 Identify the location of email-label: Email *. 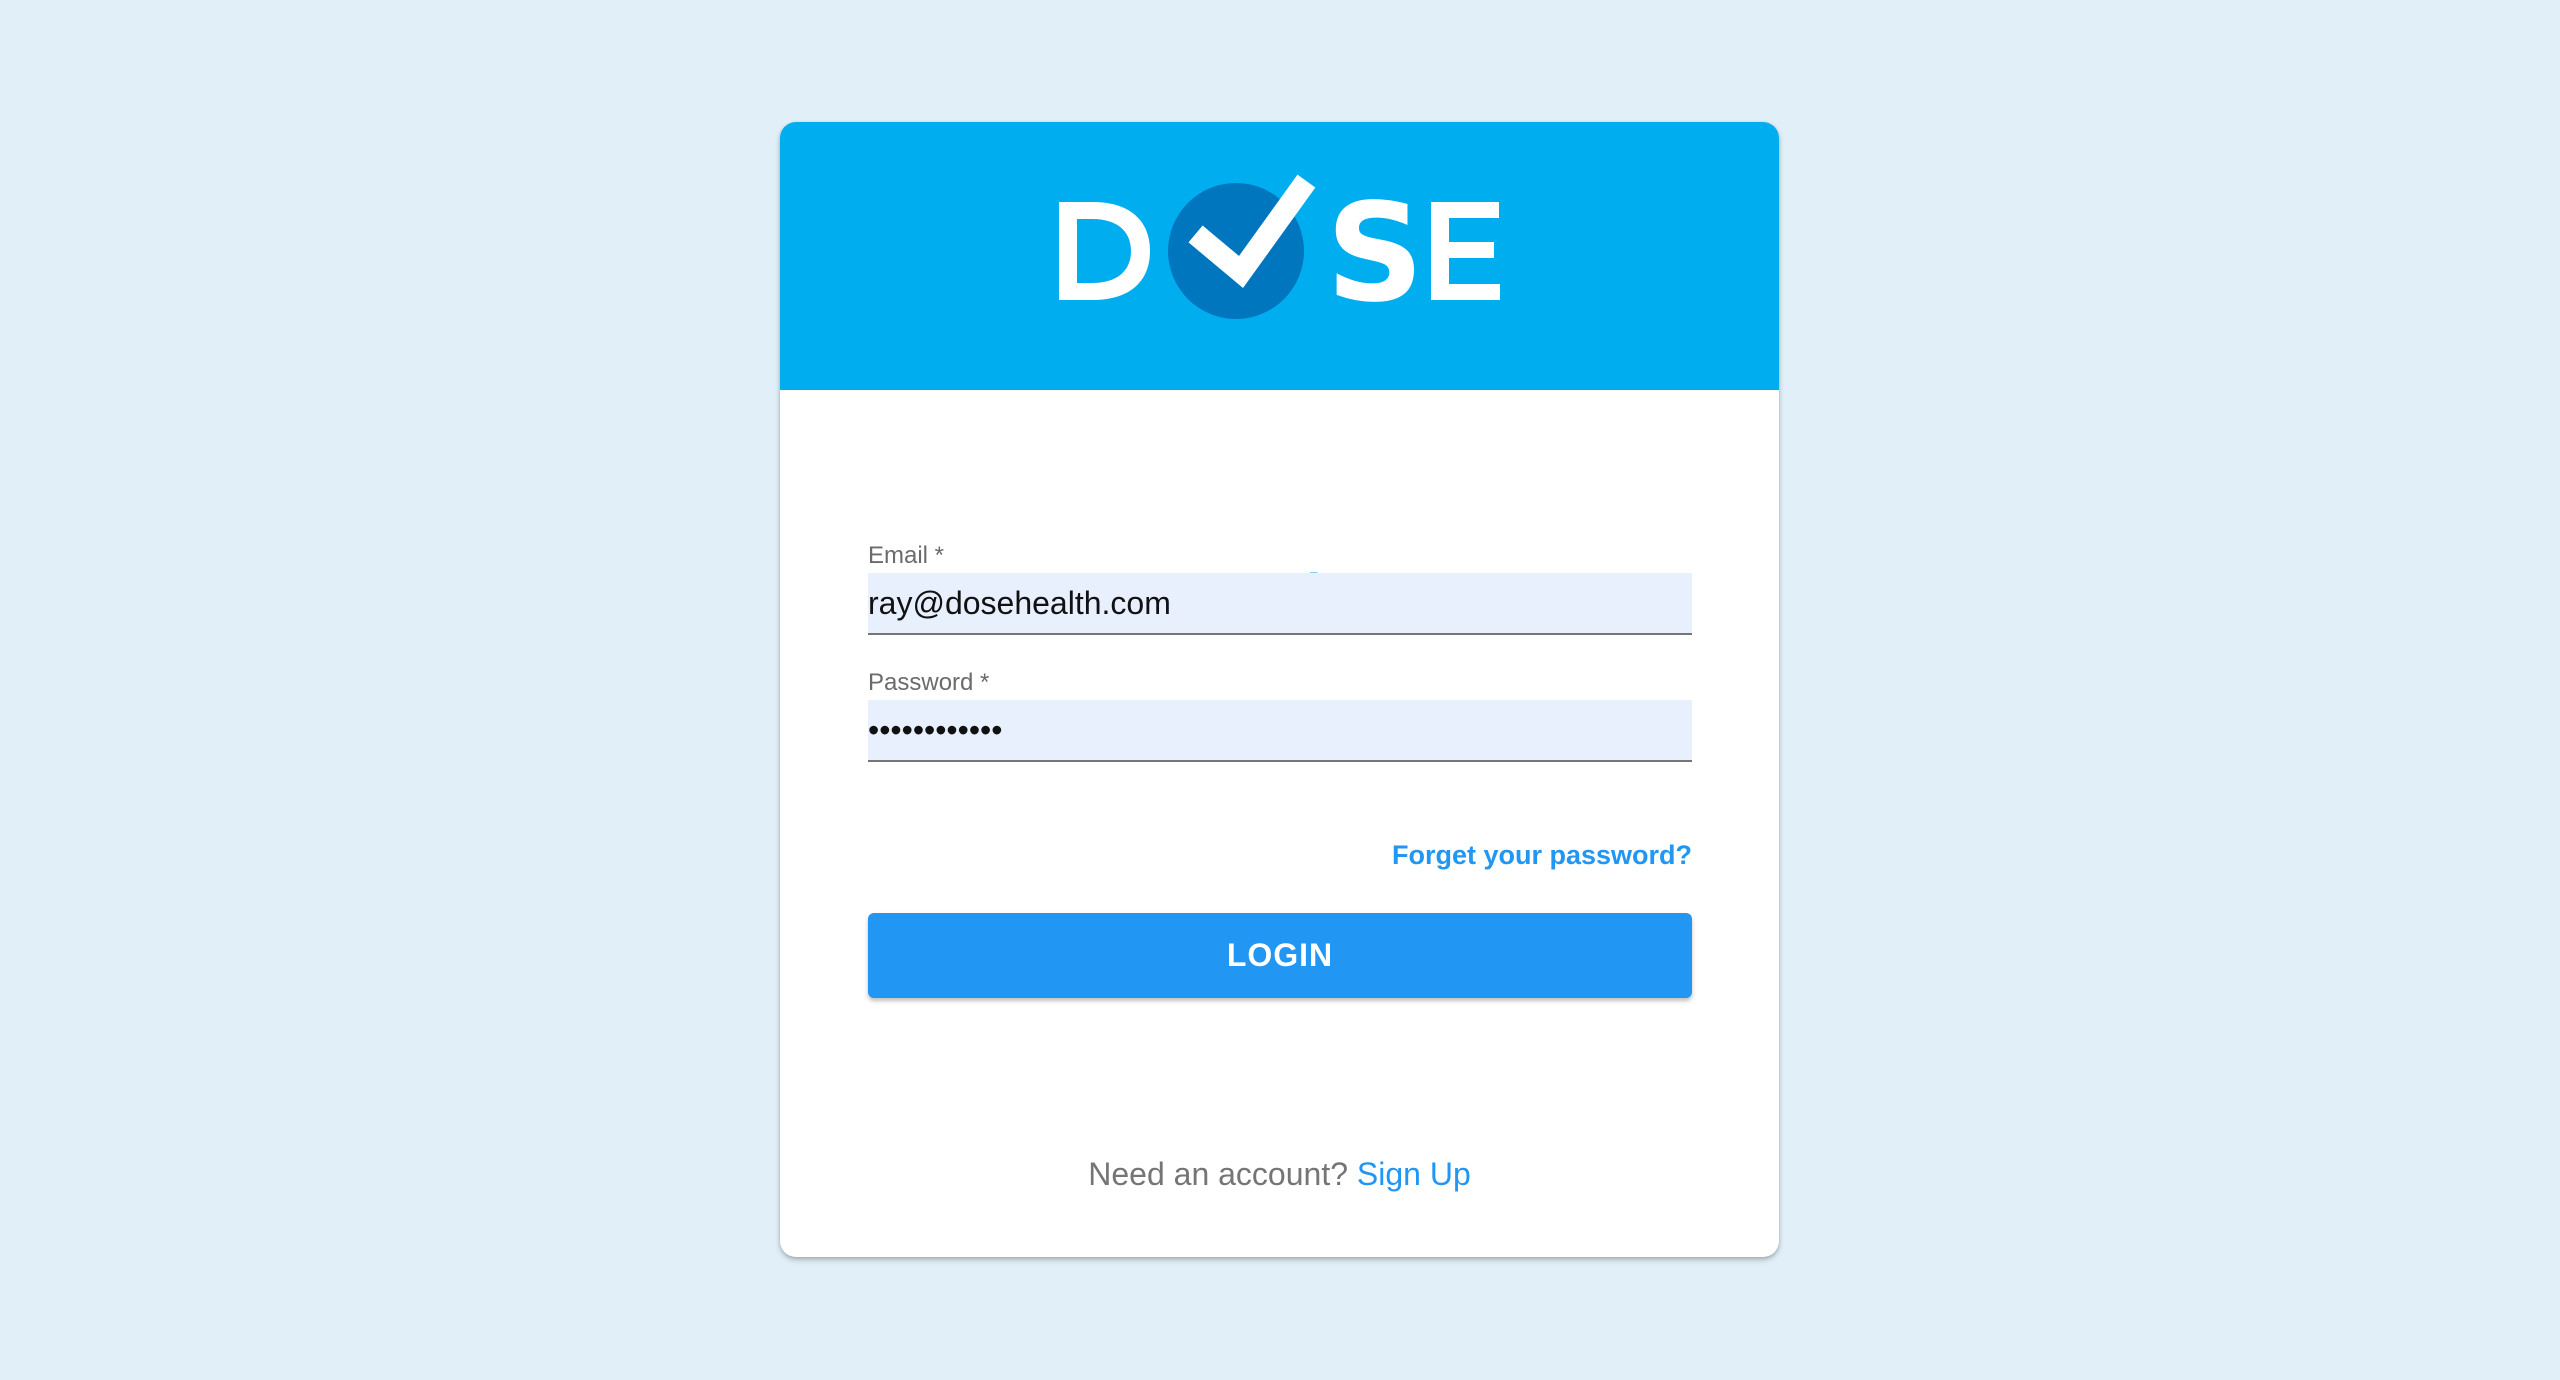
(906, 555).